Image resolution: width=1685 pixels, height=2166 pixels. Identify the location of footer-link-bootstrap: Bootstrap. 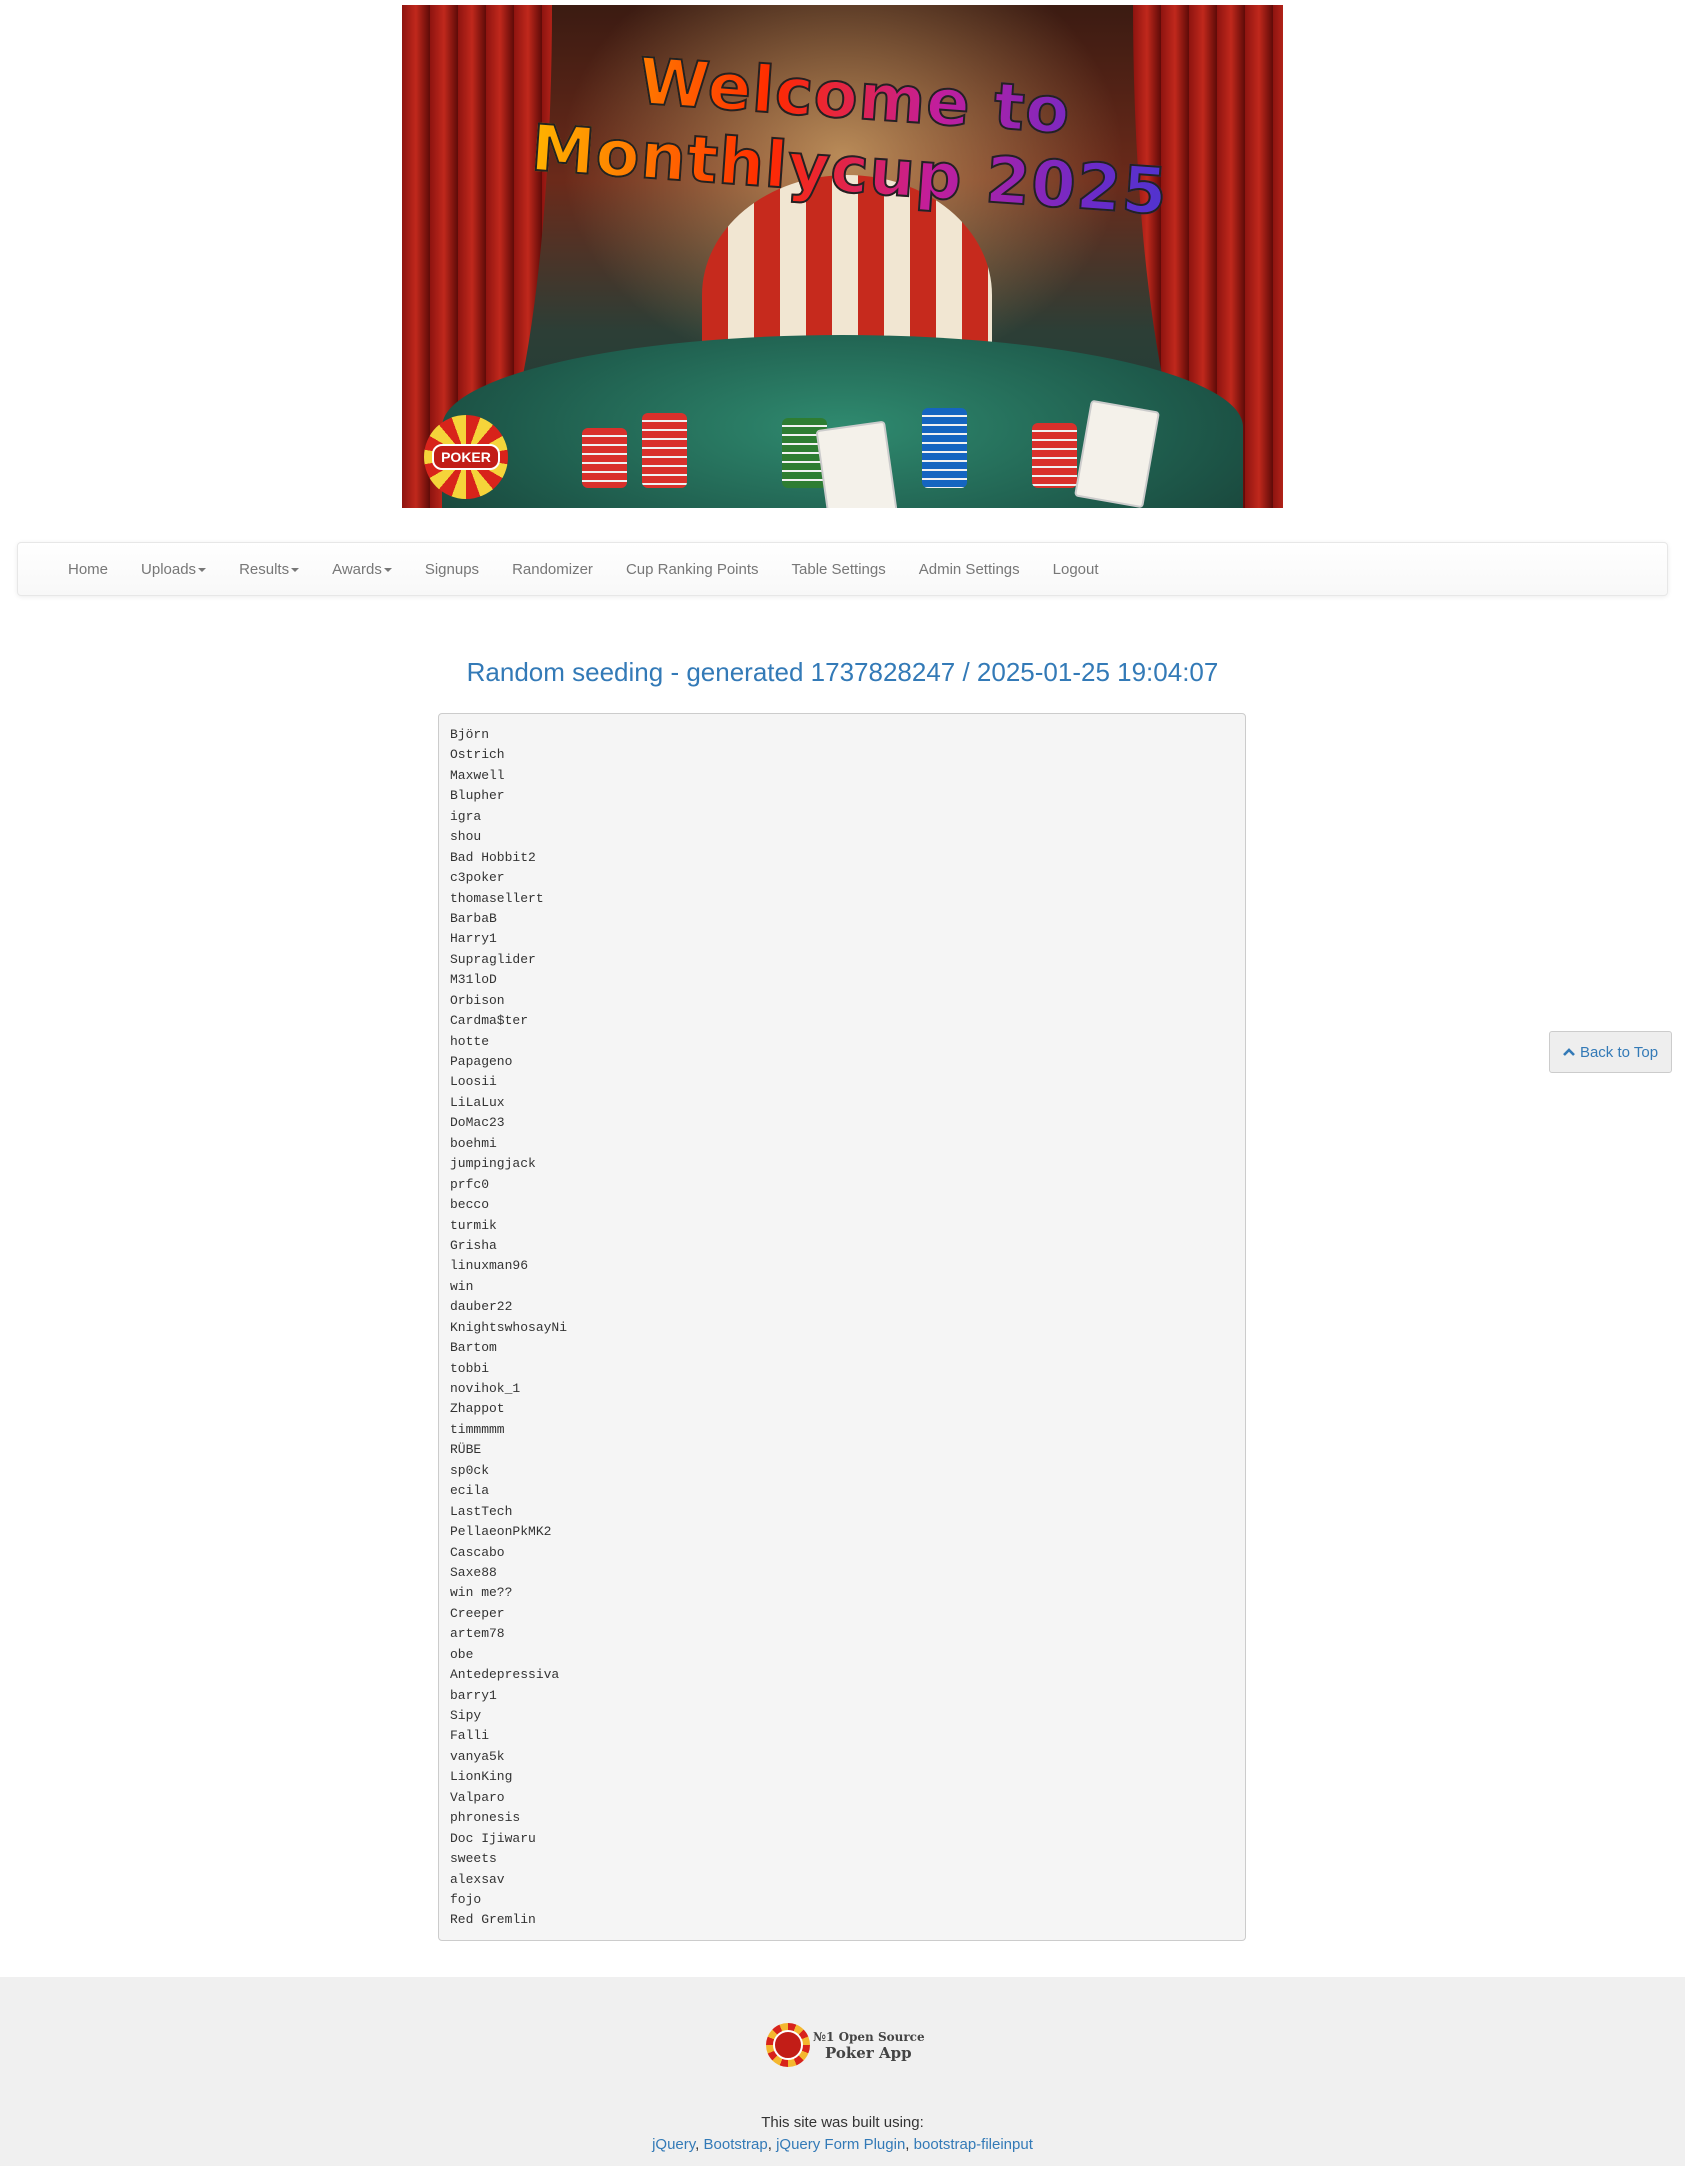
(736, 2144).